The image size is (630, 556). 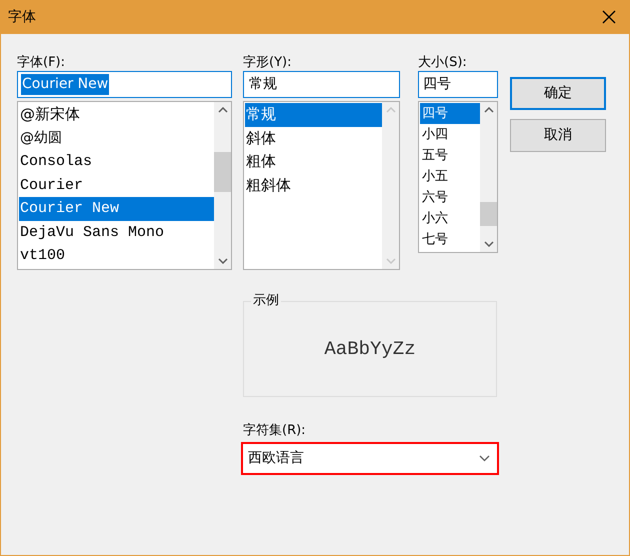 I want to click on list-item: @幼圆, so click(x=116, y=138).